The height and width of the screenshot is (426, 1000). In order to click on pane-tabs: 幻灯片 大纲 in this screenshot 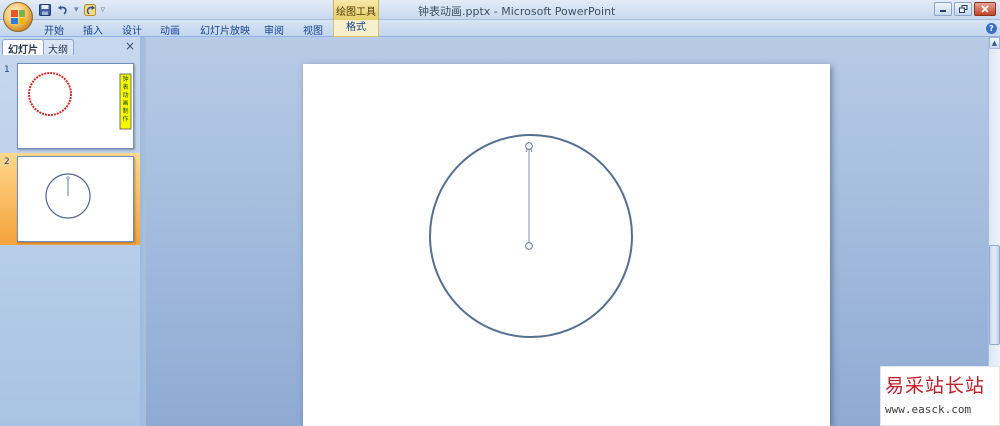, I will do `click(38, 47)`.